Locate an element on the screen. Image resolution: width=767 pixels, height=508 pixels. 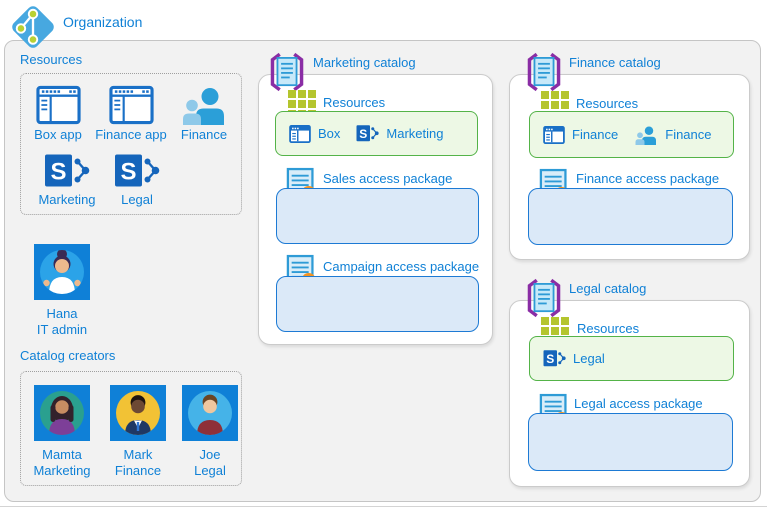
it-admin-name: Hana is located at coordinates (62, 313).